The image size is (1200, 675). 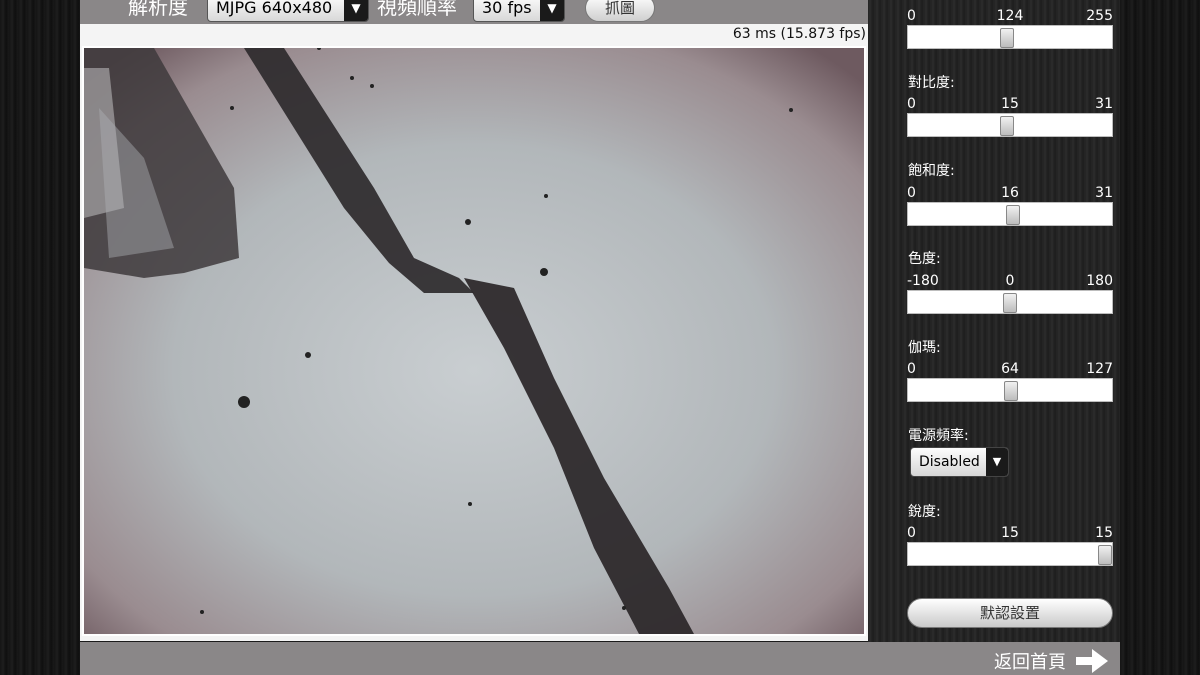 I want to click on contrast-slider-thumb, so click(x=1007, y=126).